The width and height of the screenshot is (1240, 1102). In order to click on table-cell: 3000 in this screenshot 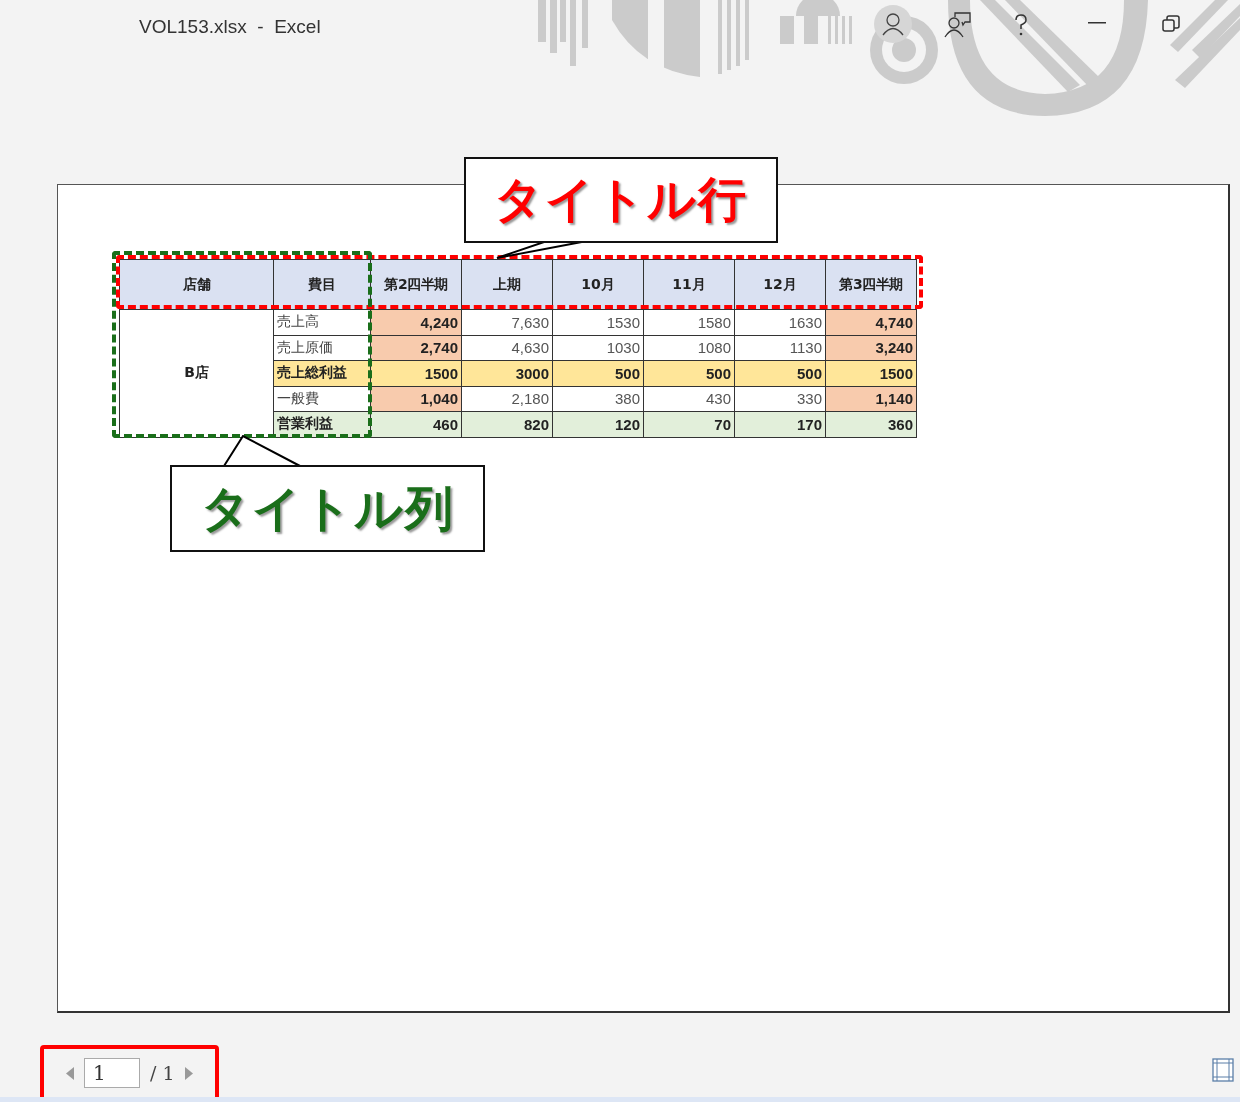, I will do `click(507, 373)`.